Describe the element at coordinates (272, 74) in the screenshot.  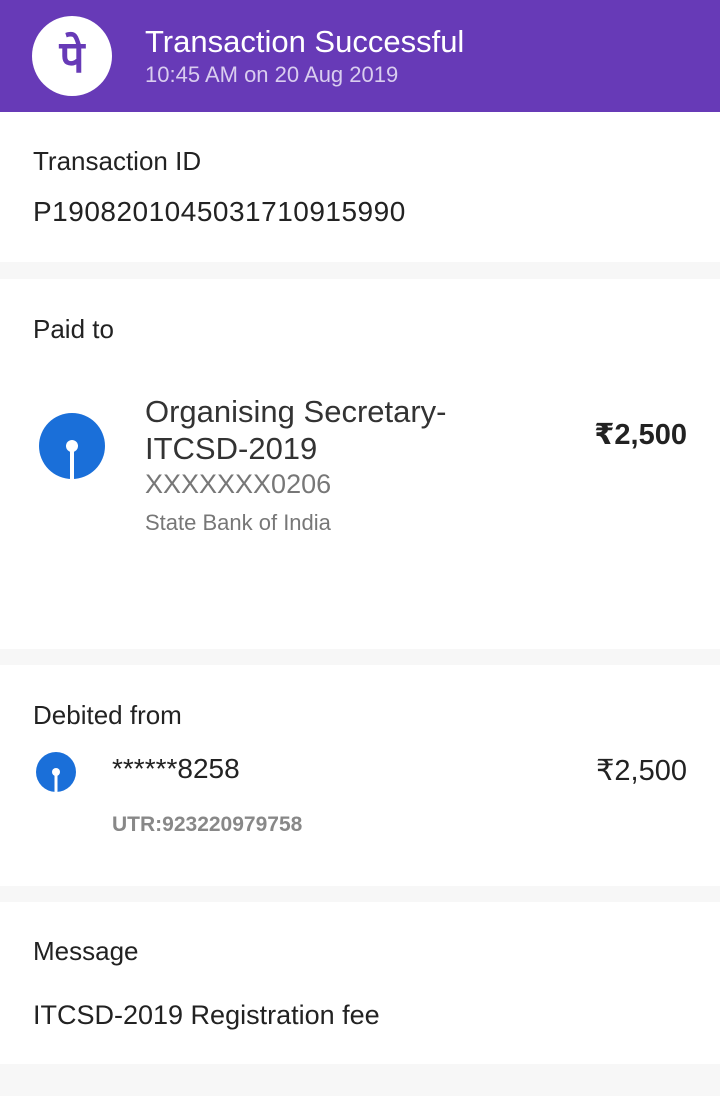
I see `transaction-timestamp: 10:45 AM on 20 Aug 2019` at that location.